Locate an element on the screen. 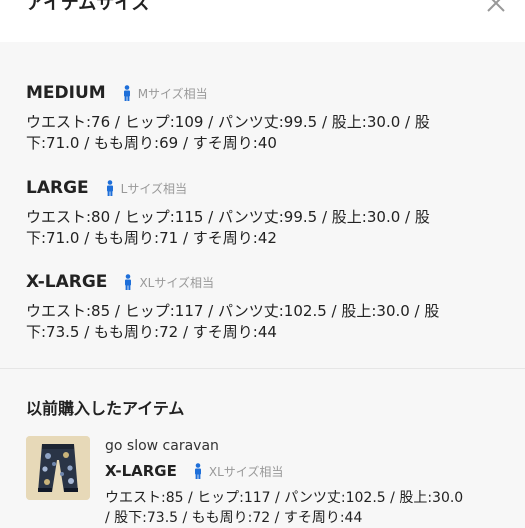 The width and height of the screenshot is (525, 528). close-button is located at coordinates (496, 7).